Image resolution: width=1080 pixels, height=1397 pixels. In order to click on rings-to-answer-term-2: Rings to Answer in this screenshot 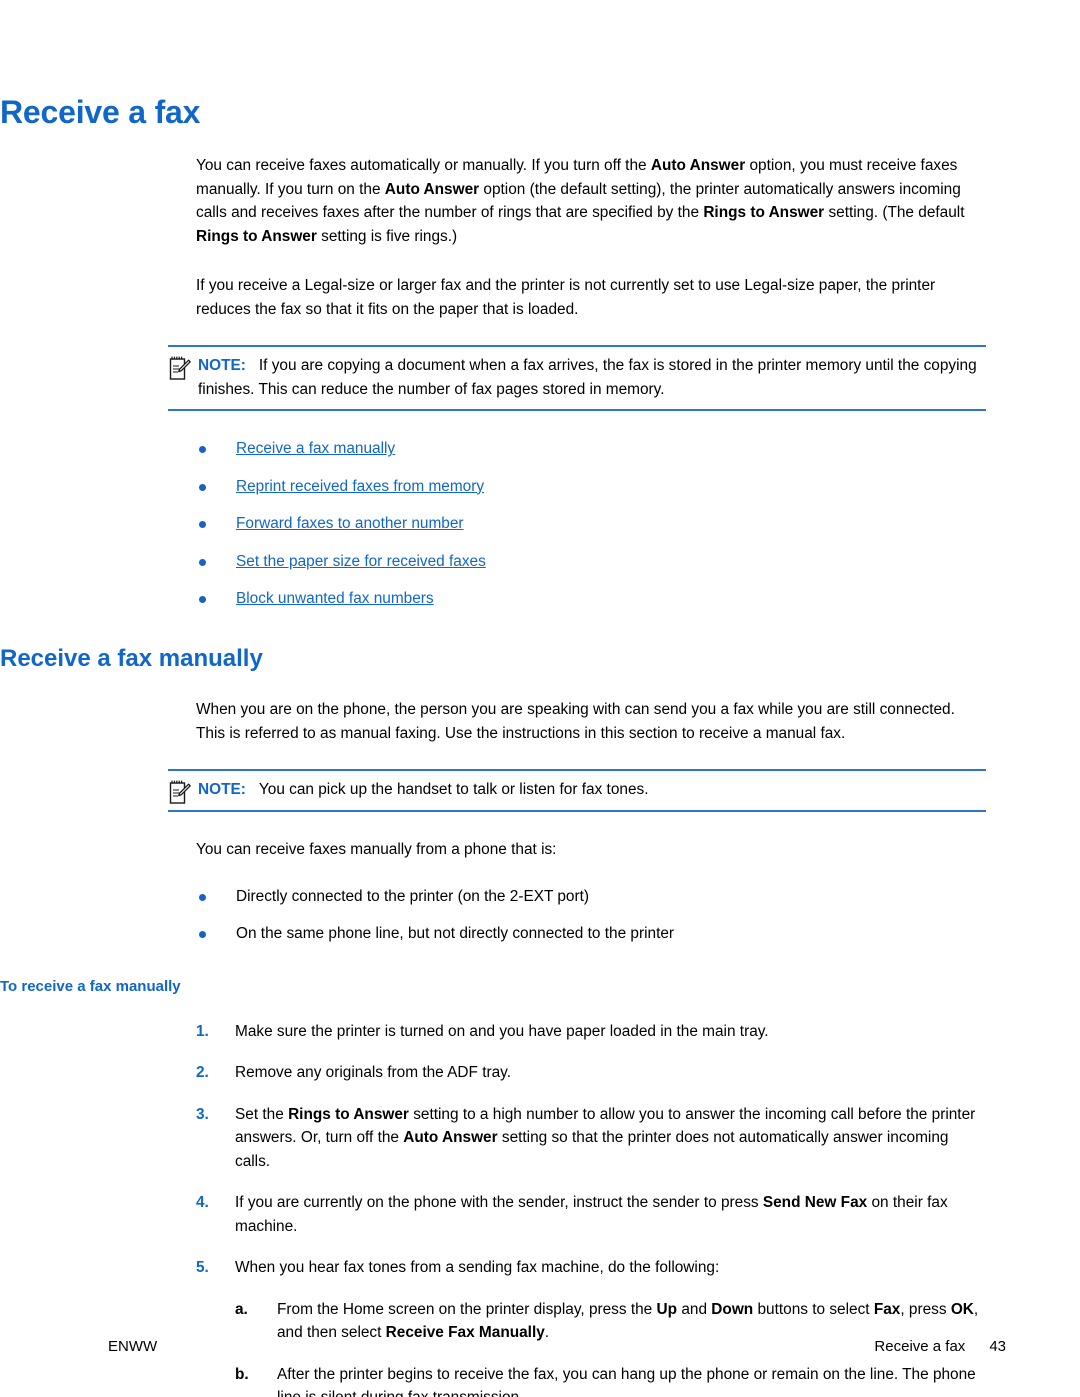, I will do `click(256, 236)`.